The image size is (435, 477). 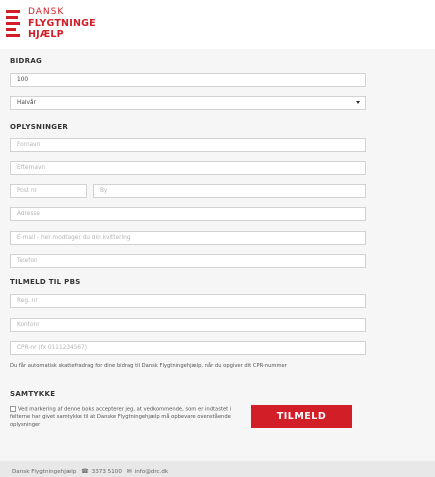 I want to click on section-title-pbs: TILMELD TIL PBS, so click(x=45, y=282).